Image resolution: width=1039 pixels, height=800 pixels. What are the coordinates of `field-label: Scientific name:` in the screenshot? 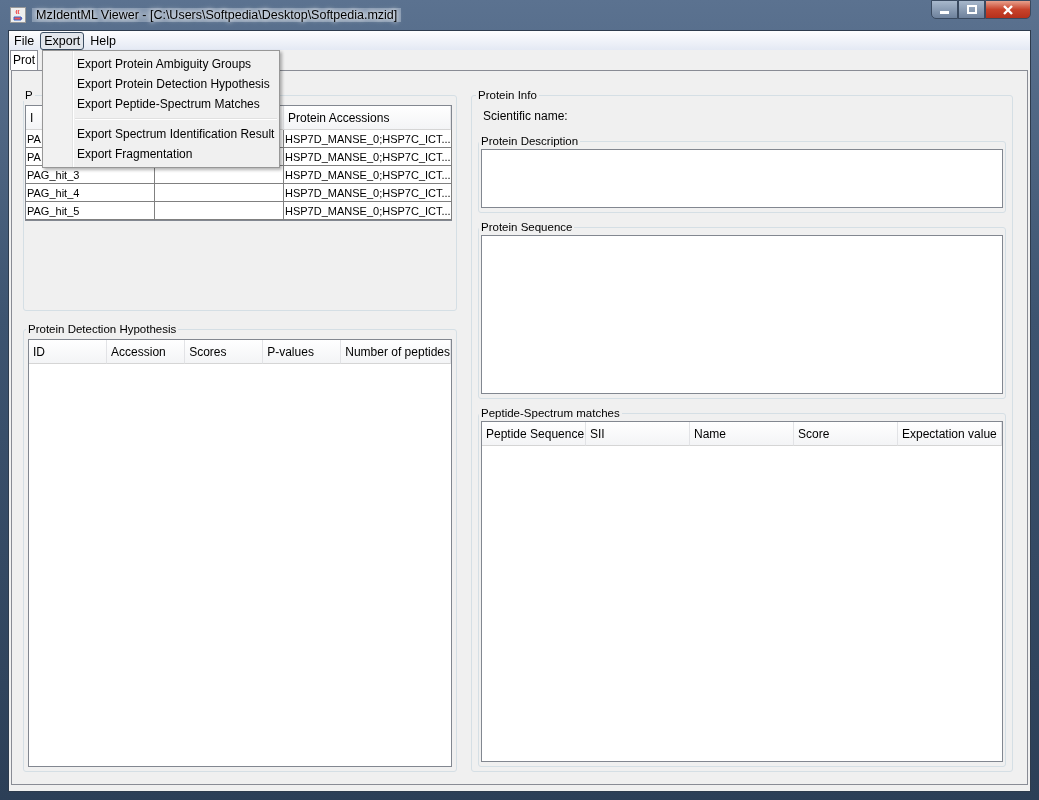 It's located at (525, 116).